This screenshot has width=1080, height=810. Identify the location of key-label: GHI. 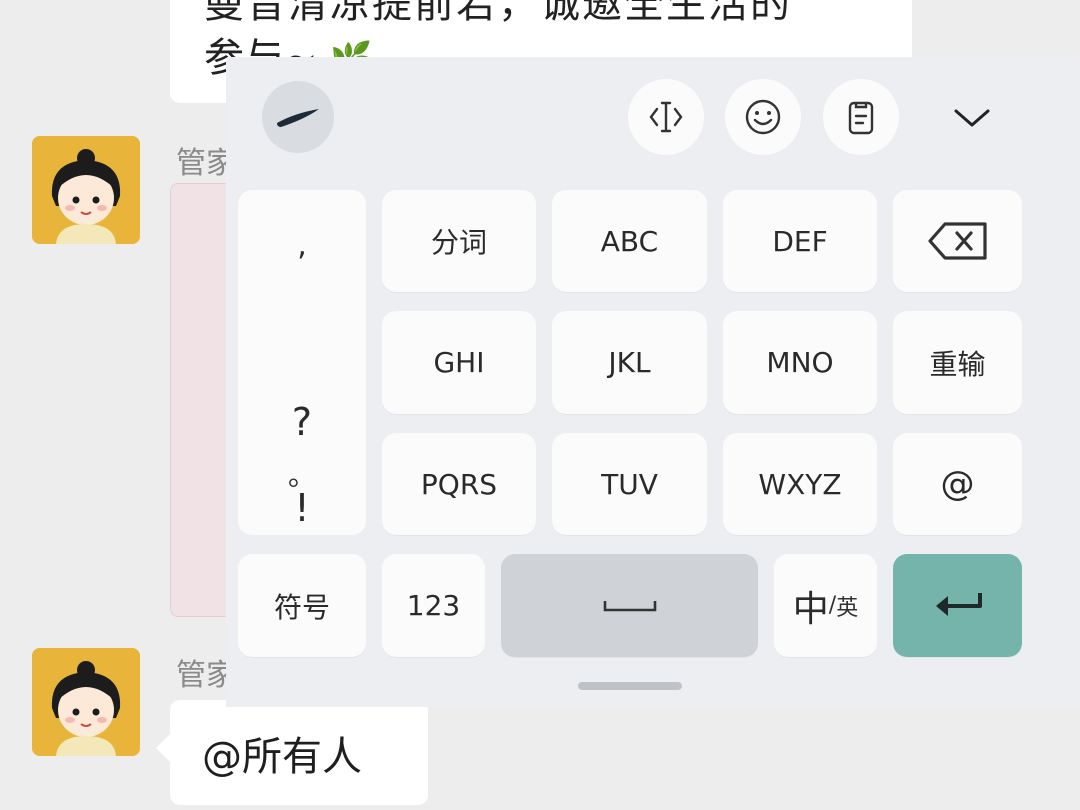
(459, 362).